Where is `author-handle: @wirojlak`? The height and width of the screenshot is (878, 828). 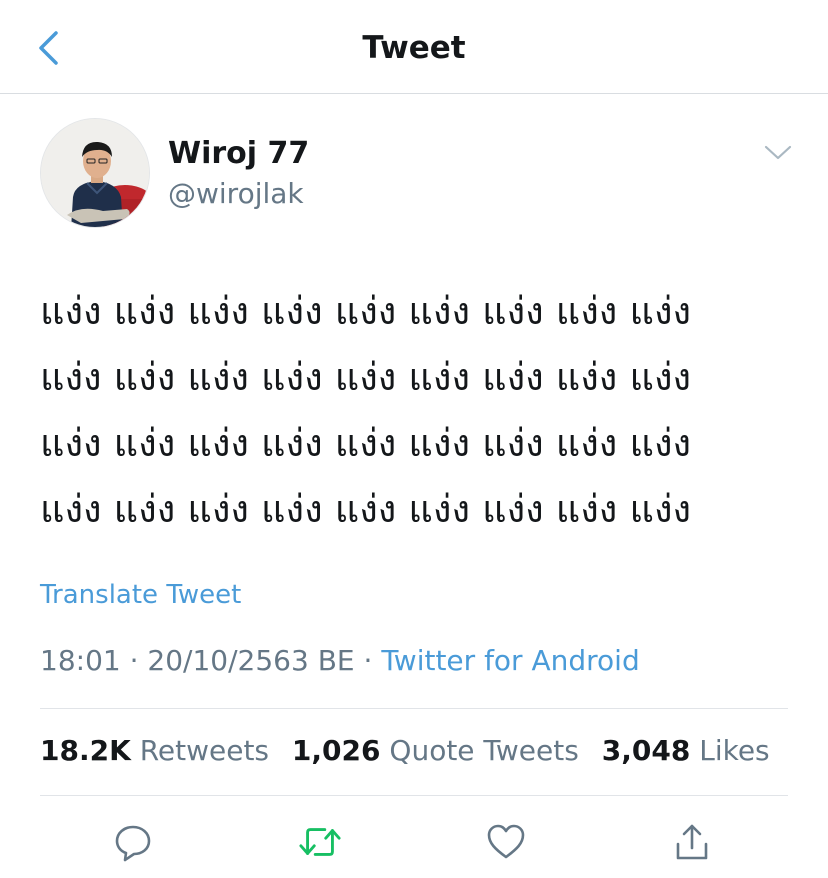 author-handle: @wirojlak is located at coordinates (236, 193).